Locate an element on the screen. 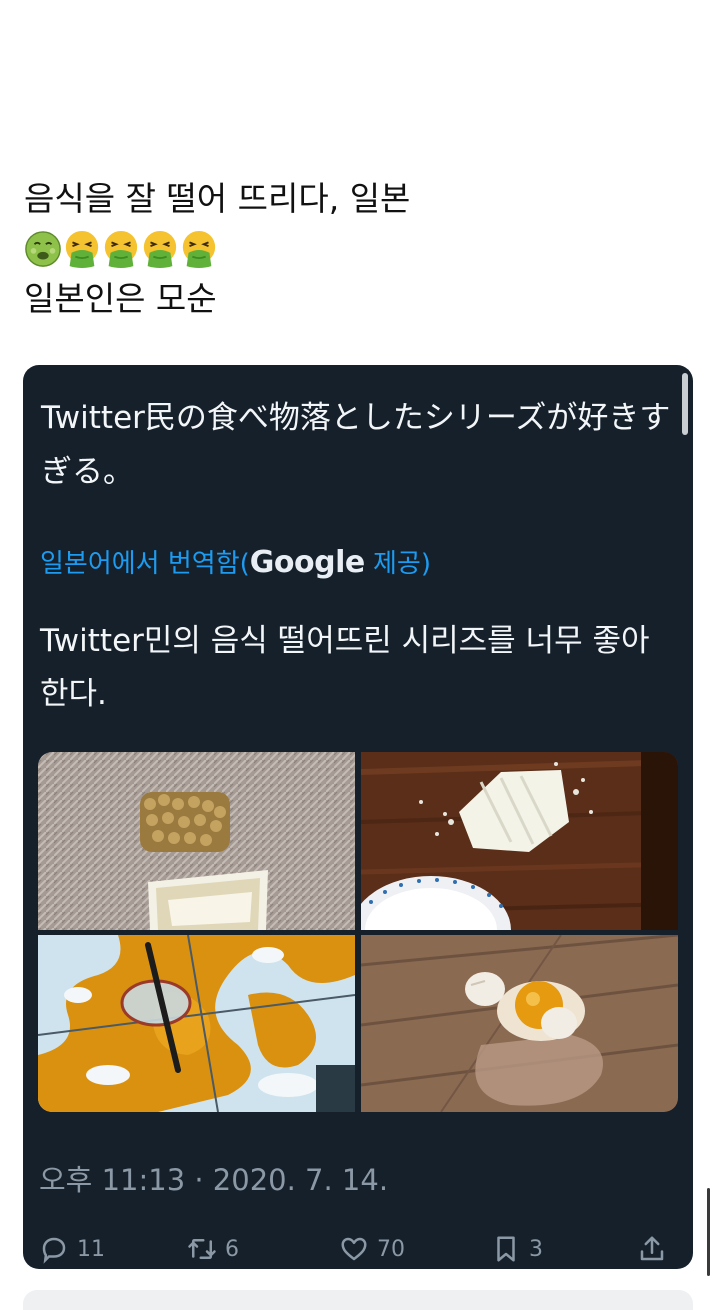 The height and width of the screenshot is (1310, 714). post-body: 음식을 잘 떨어 뜨리다, 일본 일본인은 모순 is located at coordinates (217, 249).